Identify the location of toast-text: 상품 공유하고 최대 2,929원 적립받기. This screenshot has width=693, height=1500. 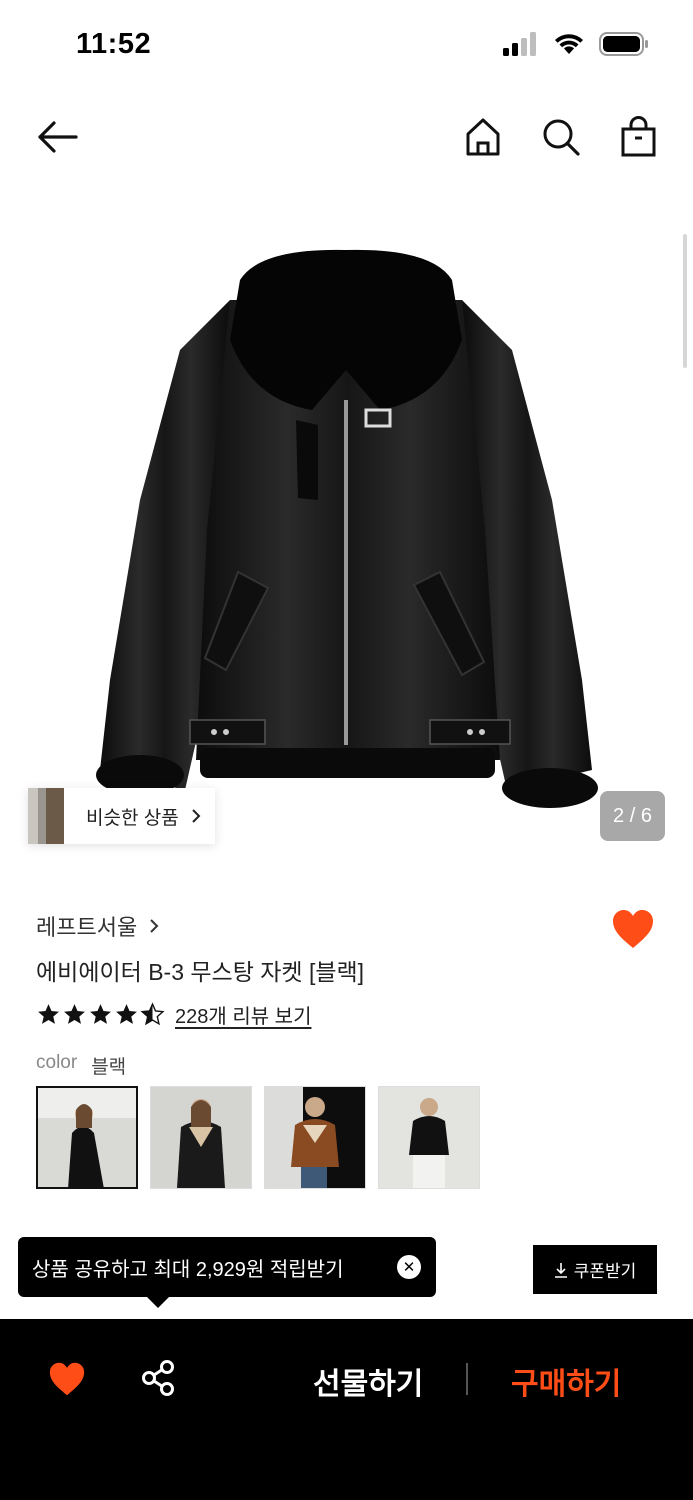
(188, 1269).